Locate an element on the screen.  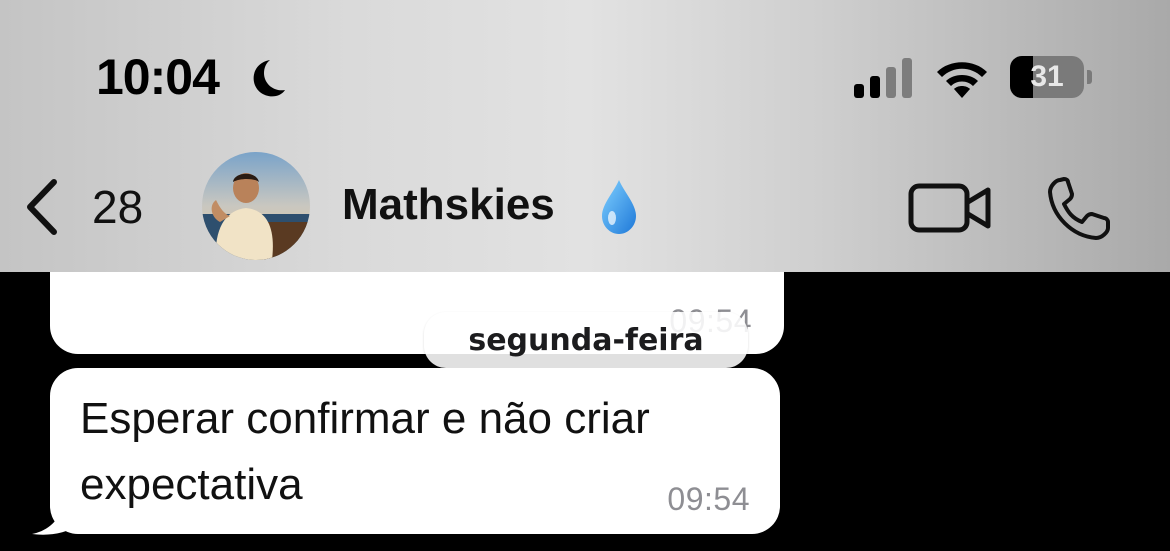
battery-body: 31 is located at coordinates (1047, 77).